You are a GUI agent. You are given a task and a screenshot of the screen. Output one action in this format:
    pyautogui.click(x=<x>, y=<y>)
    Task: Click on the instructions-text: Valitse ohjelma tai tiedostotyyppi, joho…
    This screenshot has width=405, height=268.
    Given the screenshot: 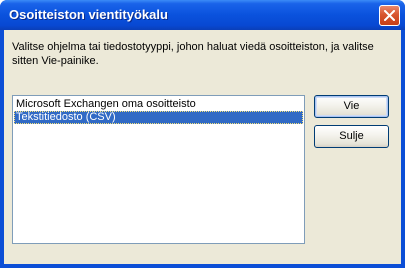 What is the action you would take?
    pyautogui.click(x=193, y=54)
    